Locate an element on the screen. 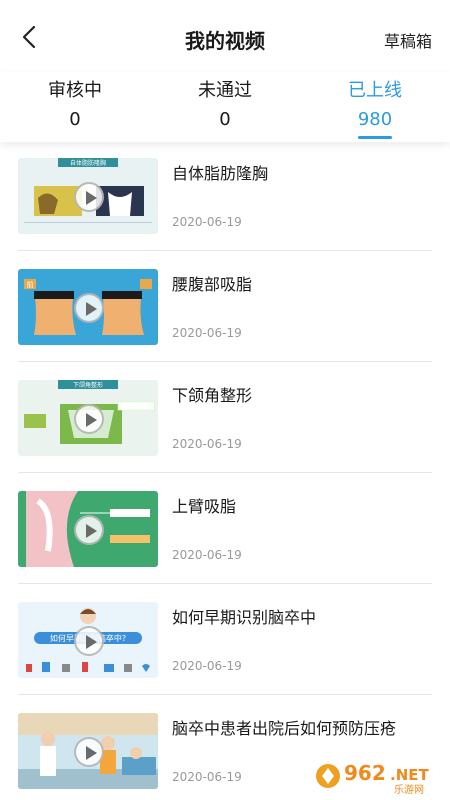 The height and width of the screenshot is (800, 450). video-title: 上臂吸脂 is located at coordinates (204, 506).